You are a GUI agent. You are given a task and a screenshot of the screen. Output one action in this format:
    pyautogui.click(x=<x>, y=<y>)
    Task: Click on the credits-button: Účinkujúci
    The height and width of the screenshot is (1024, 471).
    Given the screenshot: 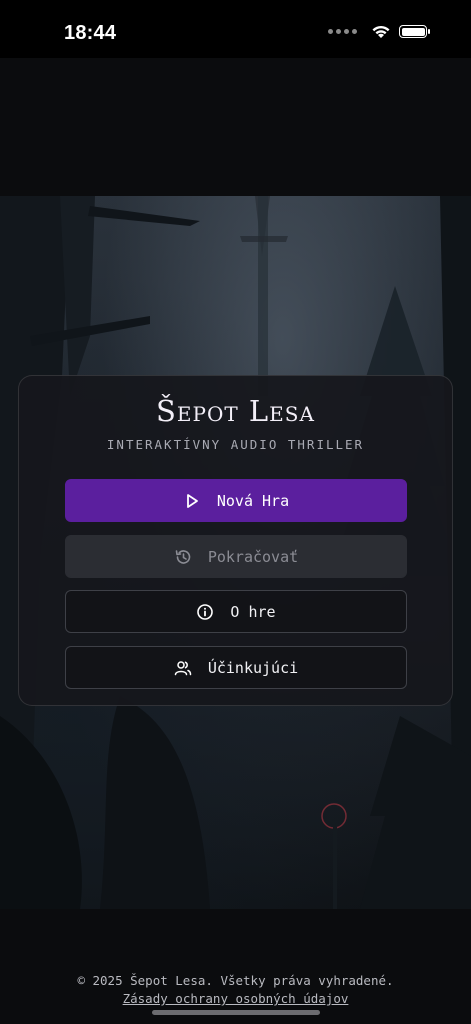 What is the action you would take?
    pyautogui.click(x=236, y=667)
    